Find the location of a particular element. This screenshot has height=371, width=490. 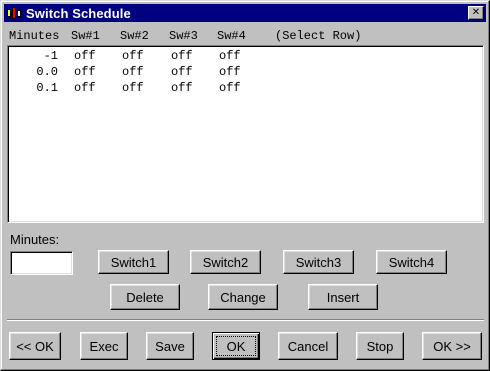

title-bar: Switch Schedule ✕ is located at coordinates (245, 13).